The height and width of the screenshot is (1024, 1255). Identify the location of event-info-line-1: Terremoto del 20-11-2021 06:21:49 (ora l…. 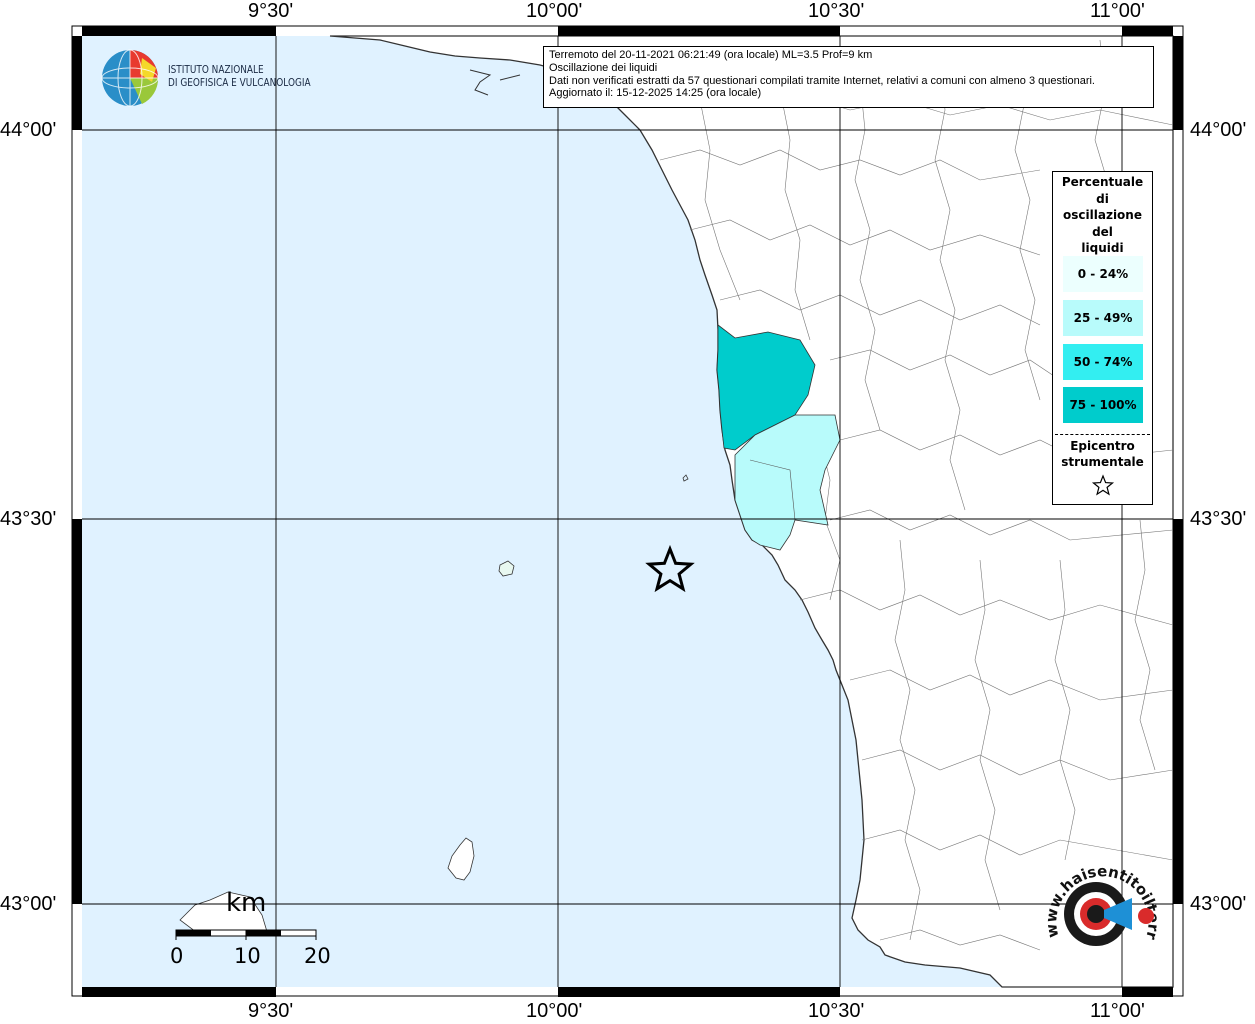
(711, 55).